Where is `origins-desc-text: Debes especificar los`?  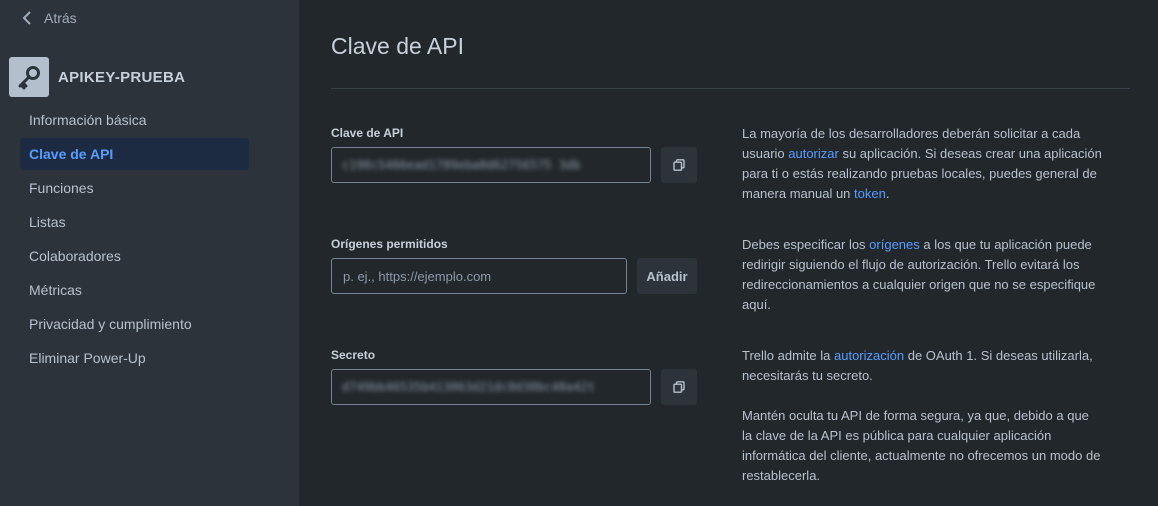
origins-desc-text: Debes especificar los is located at coordinates (806, 244).